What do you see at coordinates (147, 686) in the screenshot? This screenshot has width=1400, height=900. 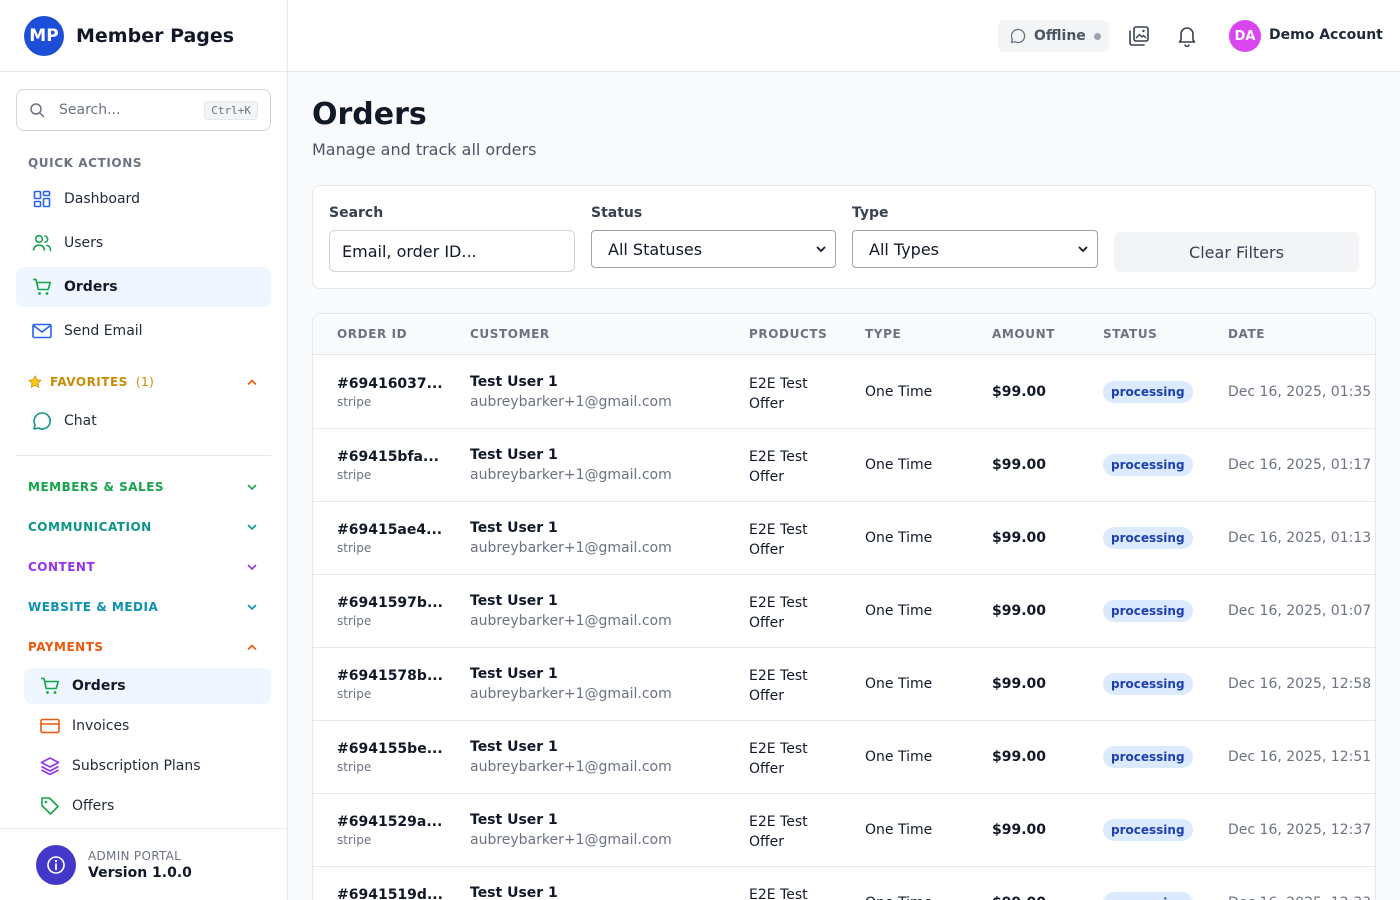 I see `nav-payments-orders: Orders` at bounding box center [147, 686].